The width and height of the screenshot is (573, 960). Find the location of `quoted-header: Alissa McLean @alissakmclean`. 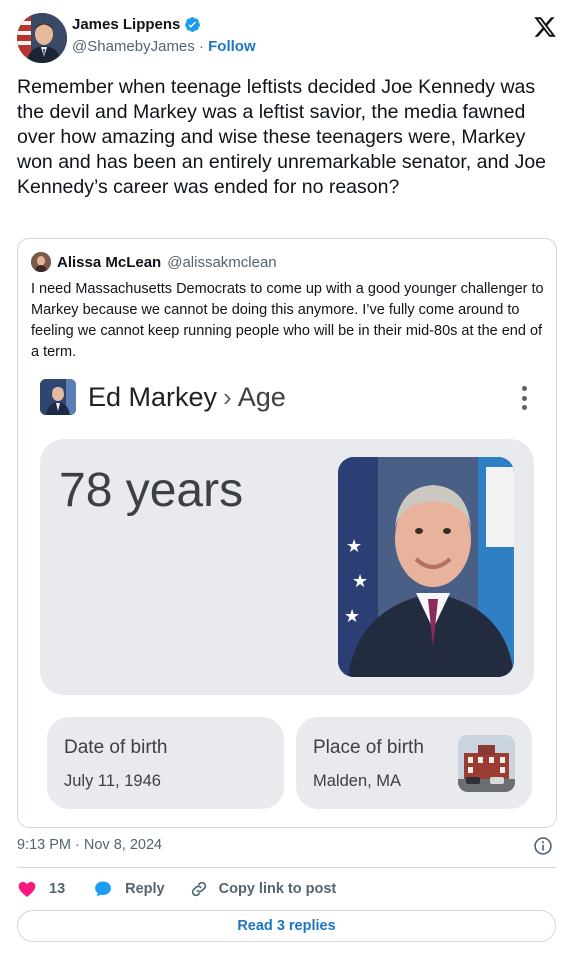

quoted-header: Alissa McLean @alissakmclean is located at coordinates (154, 262).